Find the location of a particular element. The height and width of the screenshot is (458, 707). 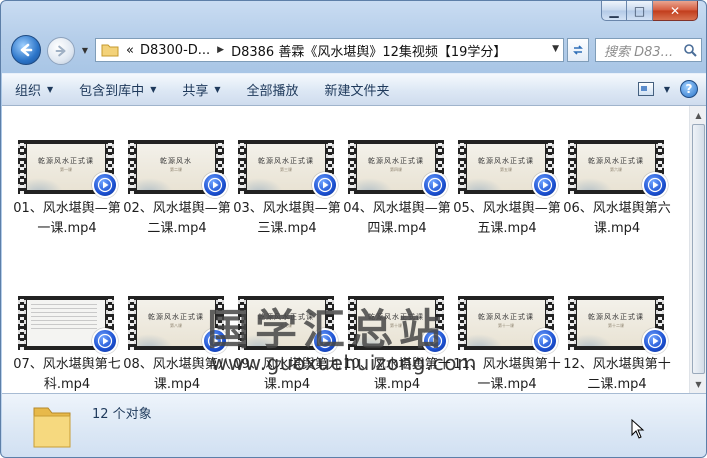

new-folder-button: 新建文件夹 is located at coordinates (357, 89).